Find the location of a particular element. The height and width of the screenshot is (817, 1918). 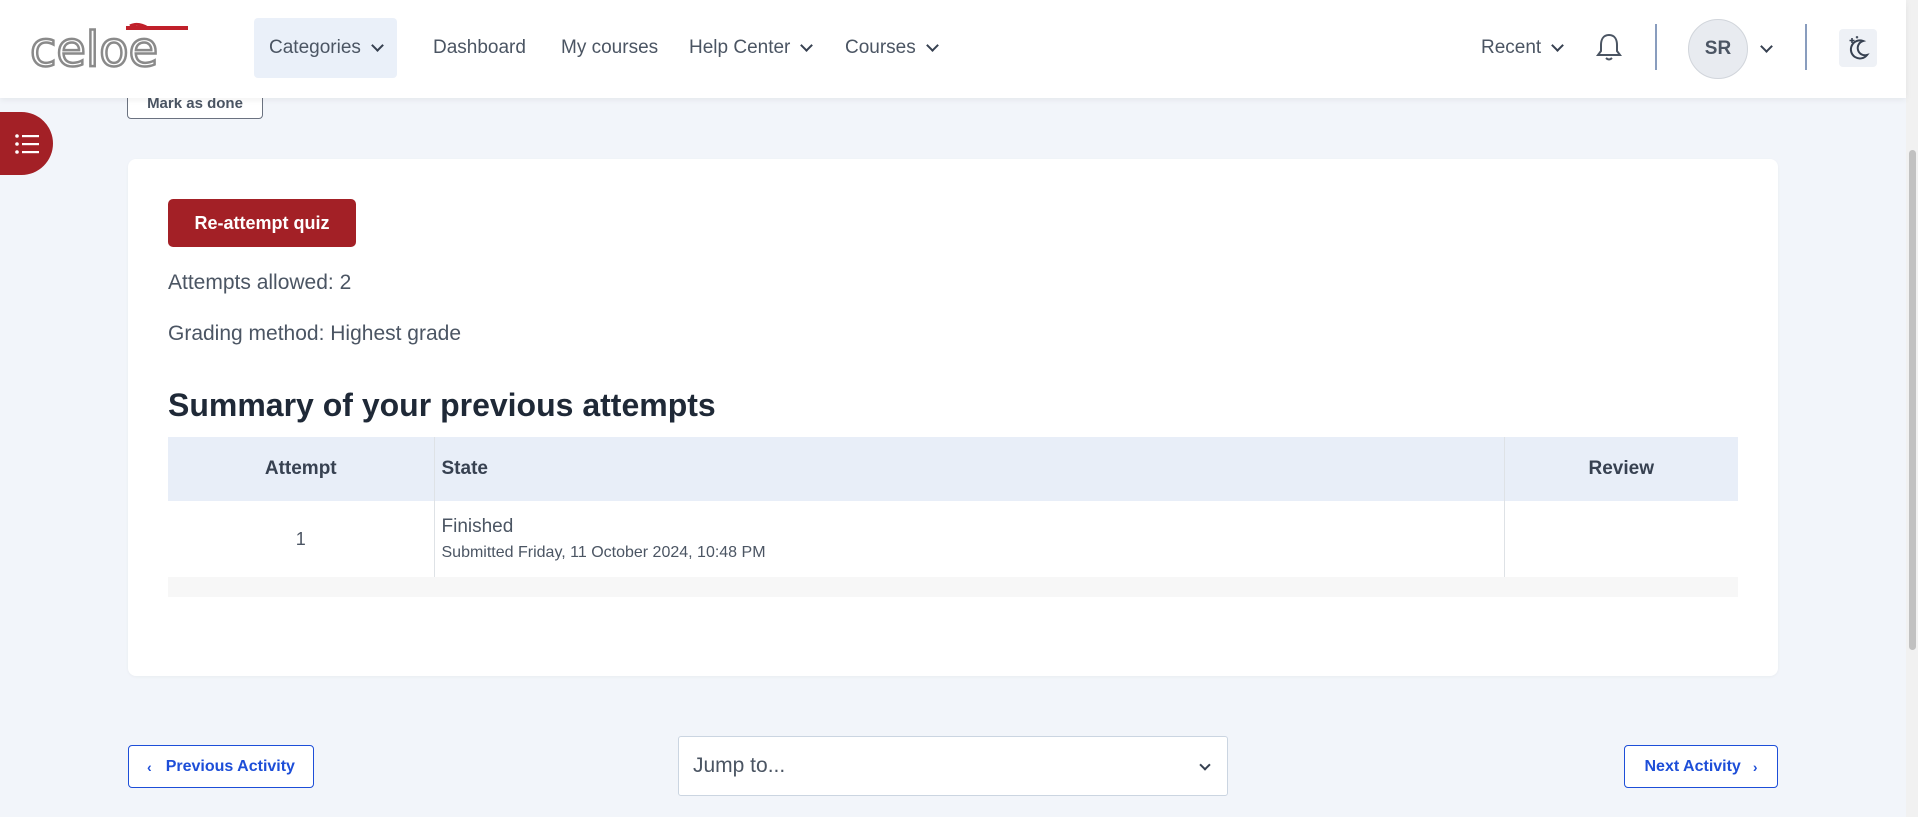

nav-dashboard-label: Dashboard is located at coordinates (479, 47).